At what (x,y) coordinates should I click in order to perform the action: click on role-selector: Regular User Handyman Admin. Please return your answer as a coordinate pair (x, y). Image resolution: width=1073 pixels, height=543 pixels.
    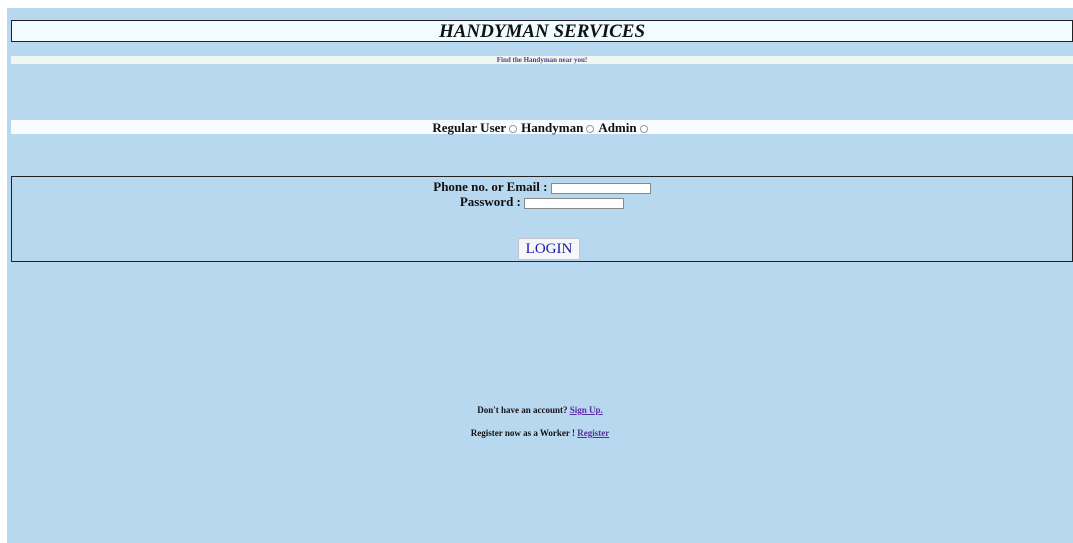
    Looking at the image, I should click on (542, 127).